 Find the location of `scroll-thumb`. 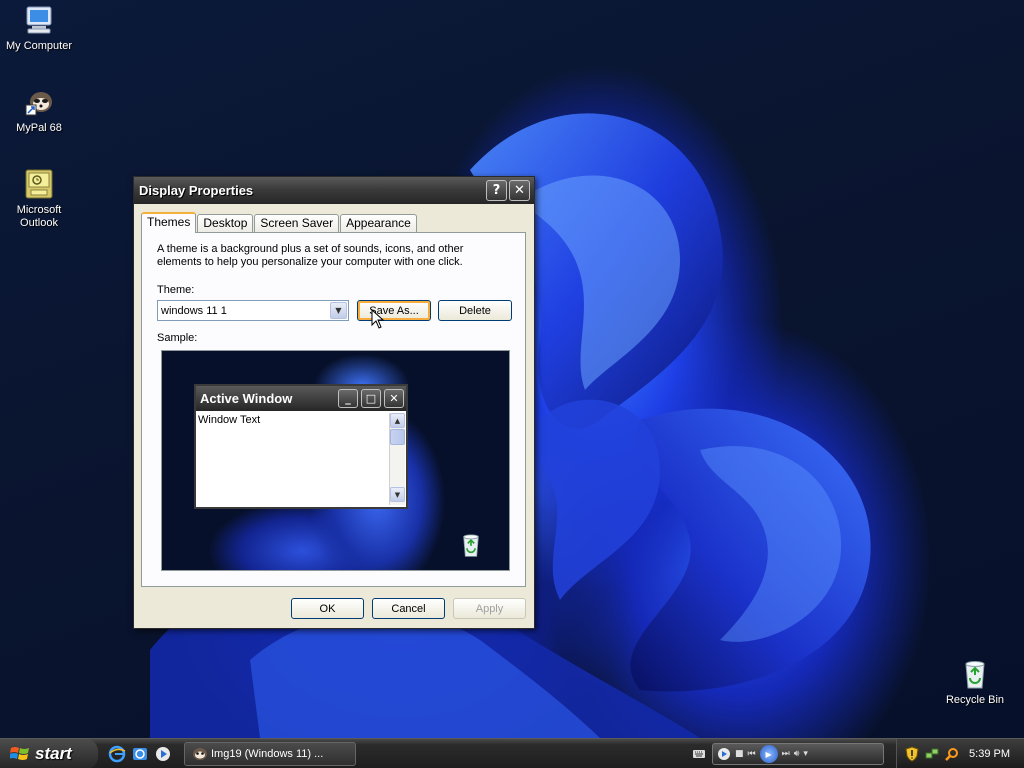

scroll-thumb is located at coordinates (397, 437).